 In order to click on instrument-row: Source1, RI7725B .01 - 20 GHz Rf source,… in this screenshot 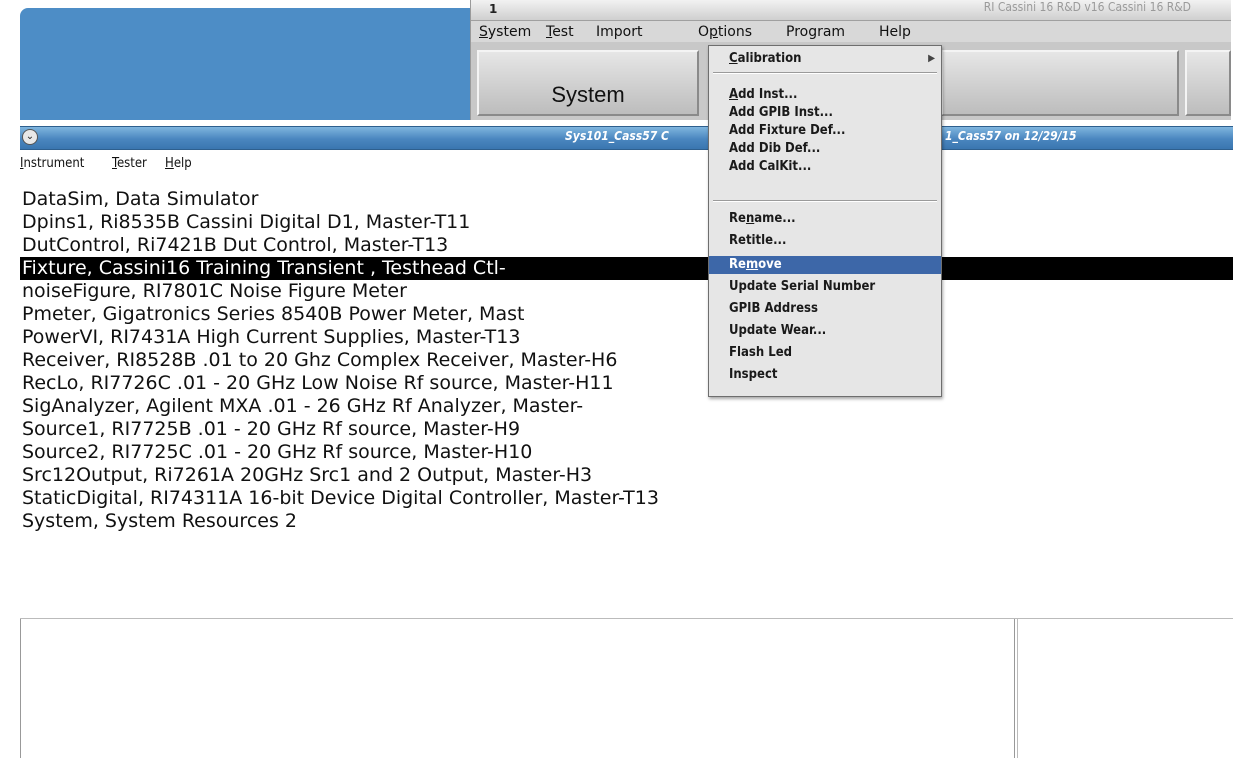, I will do `click(626, 429)`.